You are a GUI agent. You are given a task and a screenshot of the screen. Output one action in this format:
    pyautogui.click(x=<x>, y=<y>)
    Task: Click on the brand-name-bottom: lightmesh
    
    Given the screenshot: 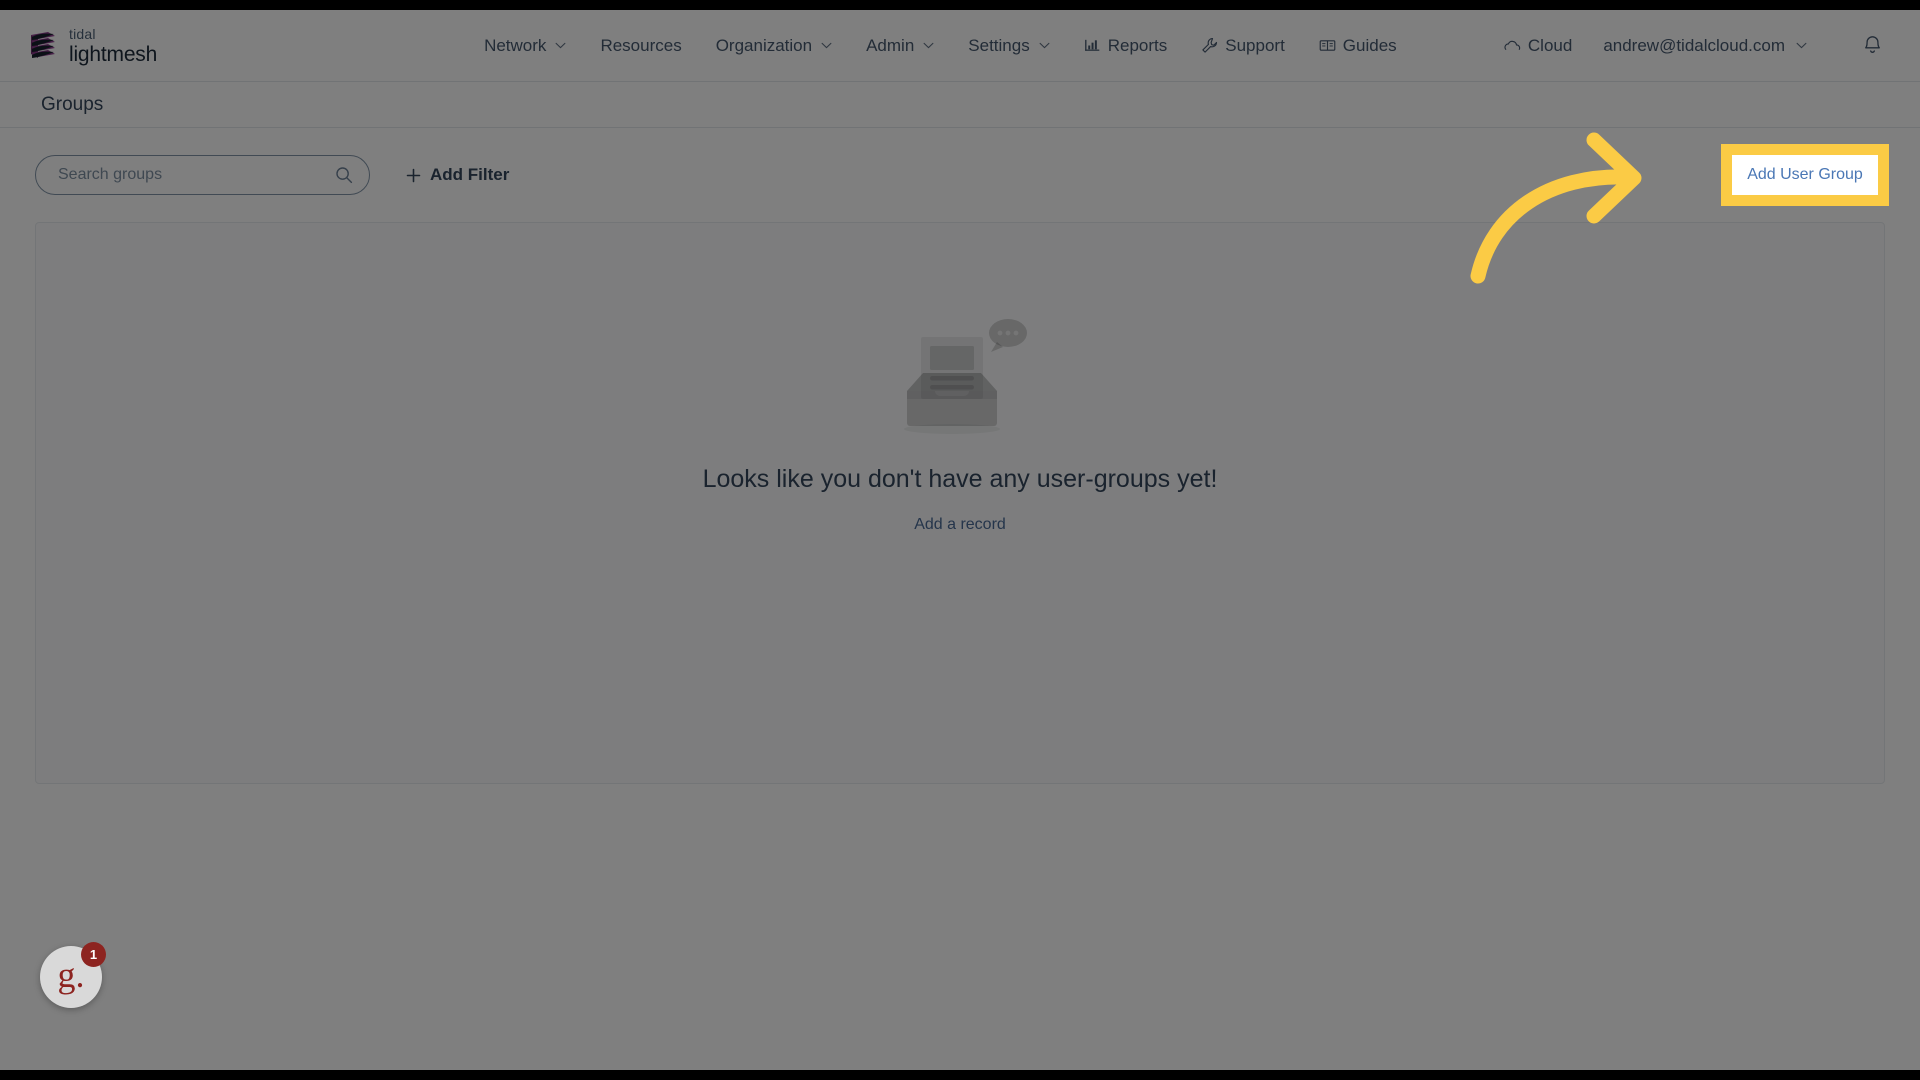 What is the action you would take?
    pyautogui.click(x=113, y=54)
    